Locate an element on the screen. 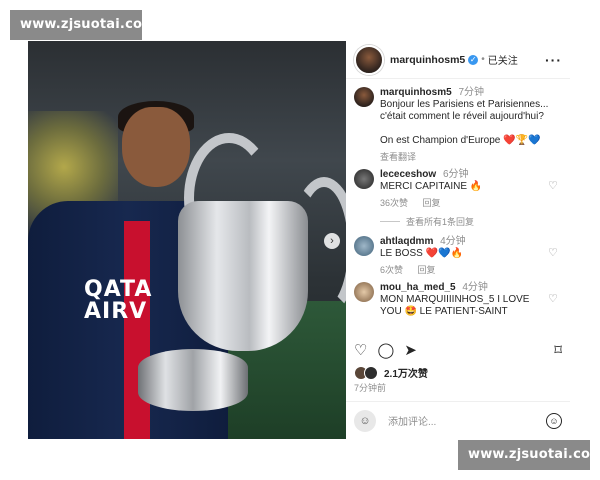 The image size is (600, 480). view-replies-link: 查看所有1条回复 is located at coordinates (471, 221).